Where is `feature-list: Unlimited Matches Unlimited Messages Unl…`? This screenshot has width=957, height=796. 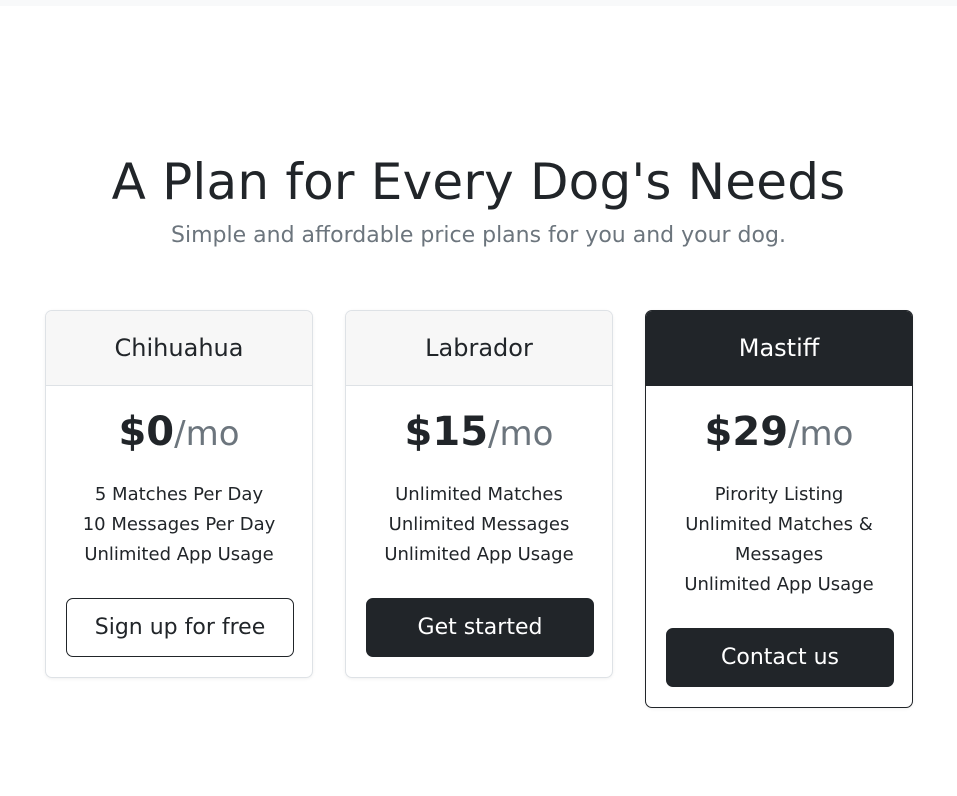
feature-list: Unlimited Matches Unlimited Messages Unl… is located at coordinates (479, 525).